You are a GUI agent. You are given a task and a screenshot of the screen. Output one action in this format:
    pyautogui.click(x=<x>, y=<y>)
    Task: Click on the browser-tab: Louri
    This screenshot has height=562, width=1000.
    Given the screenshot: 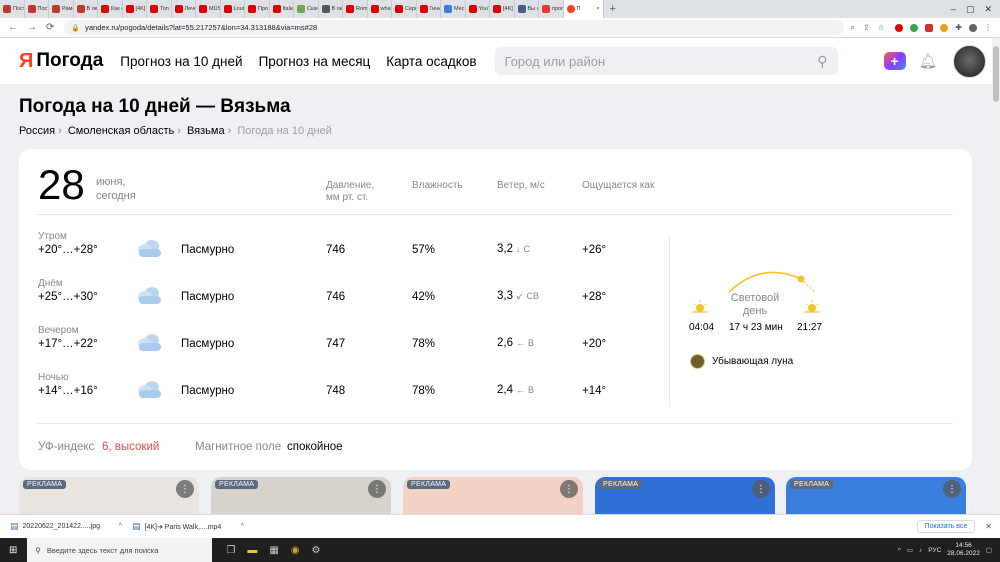 What is the action you would take?
    pyautogui.click(x=233, y=9)
    